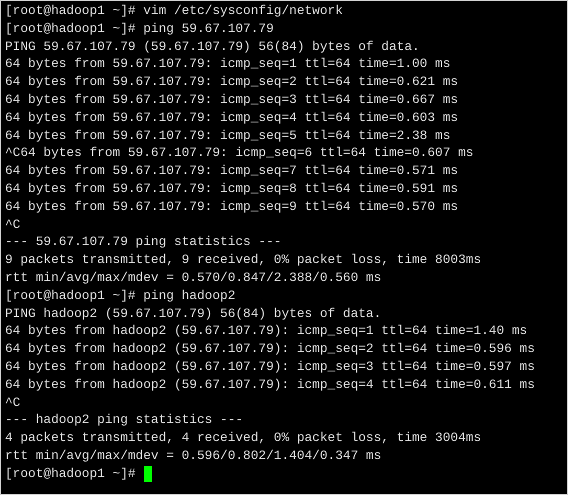 The width and height of the screenshot is (568, 495). I want to click on terminal-prompt: [root@hadoop1 ~]#, so click(70, 473).